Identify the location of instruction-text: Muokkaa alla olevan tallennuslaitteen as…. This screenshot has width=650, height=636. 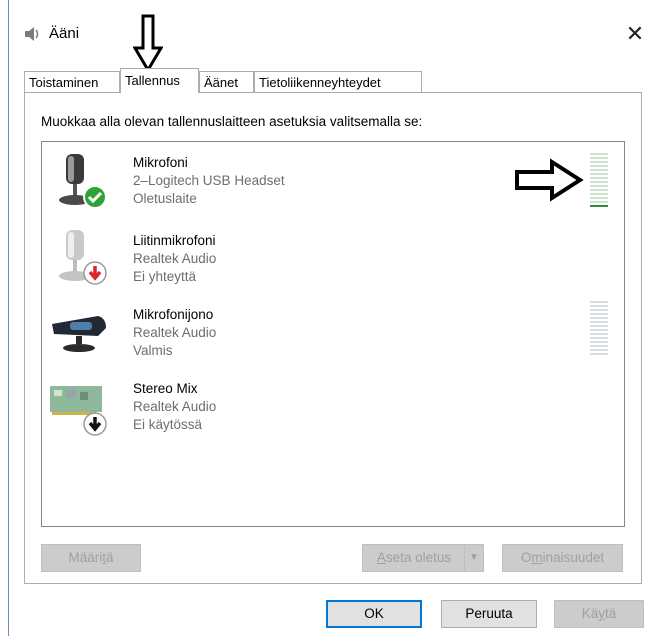
(232, 121).